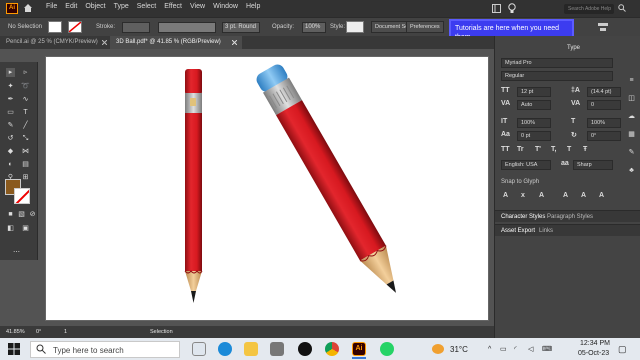  What do you see at coordinates (199, 349) in the screenshot?
I see `task-view-icon` at bounding box center [199, 349].